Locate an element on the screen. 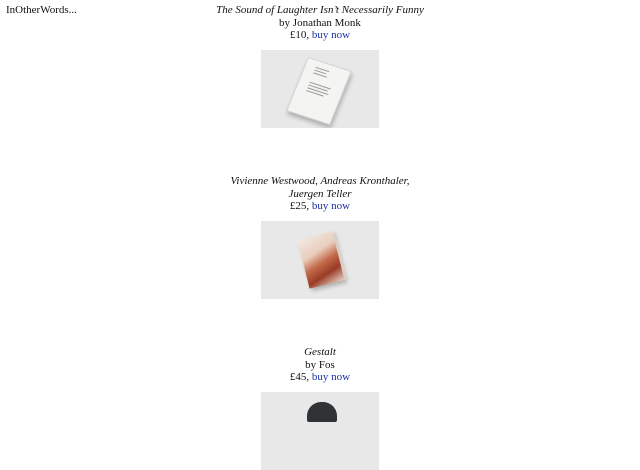 This screenshot has height=470, width=640. product-author: by Jonathan Monk is located at coordinates (320, 22).